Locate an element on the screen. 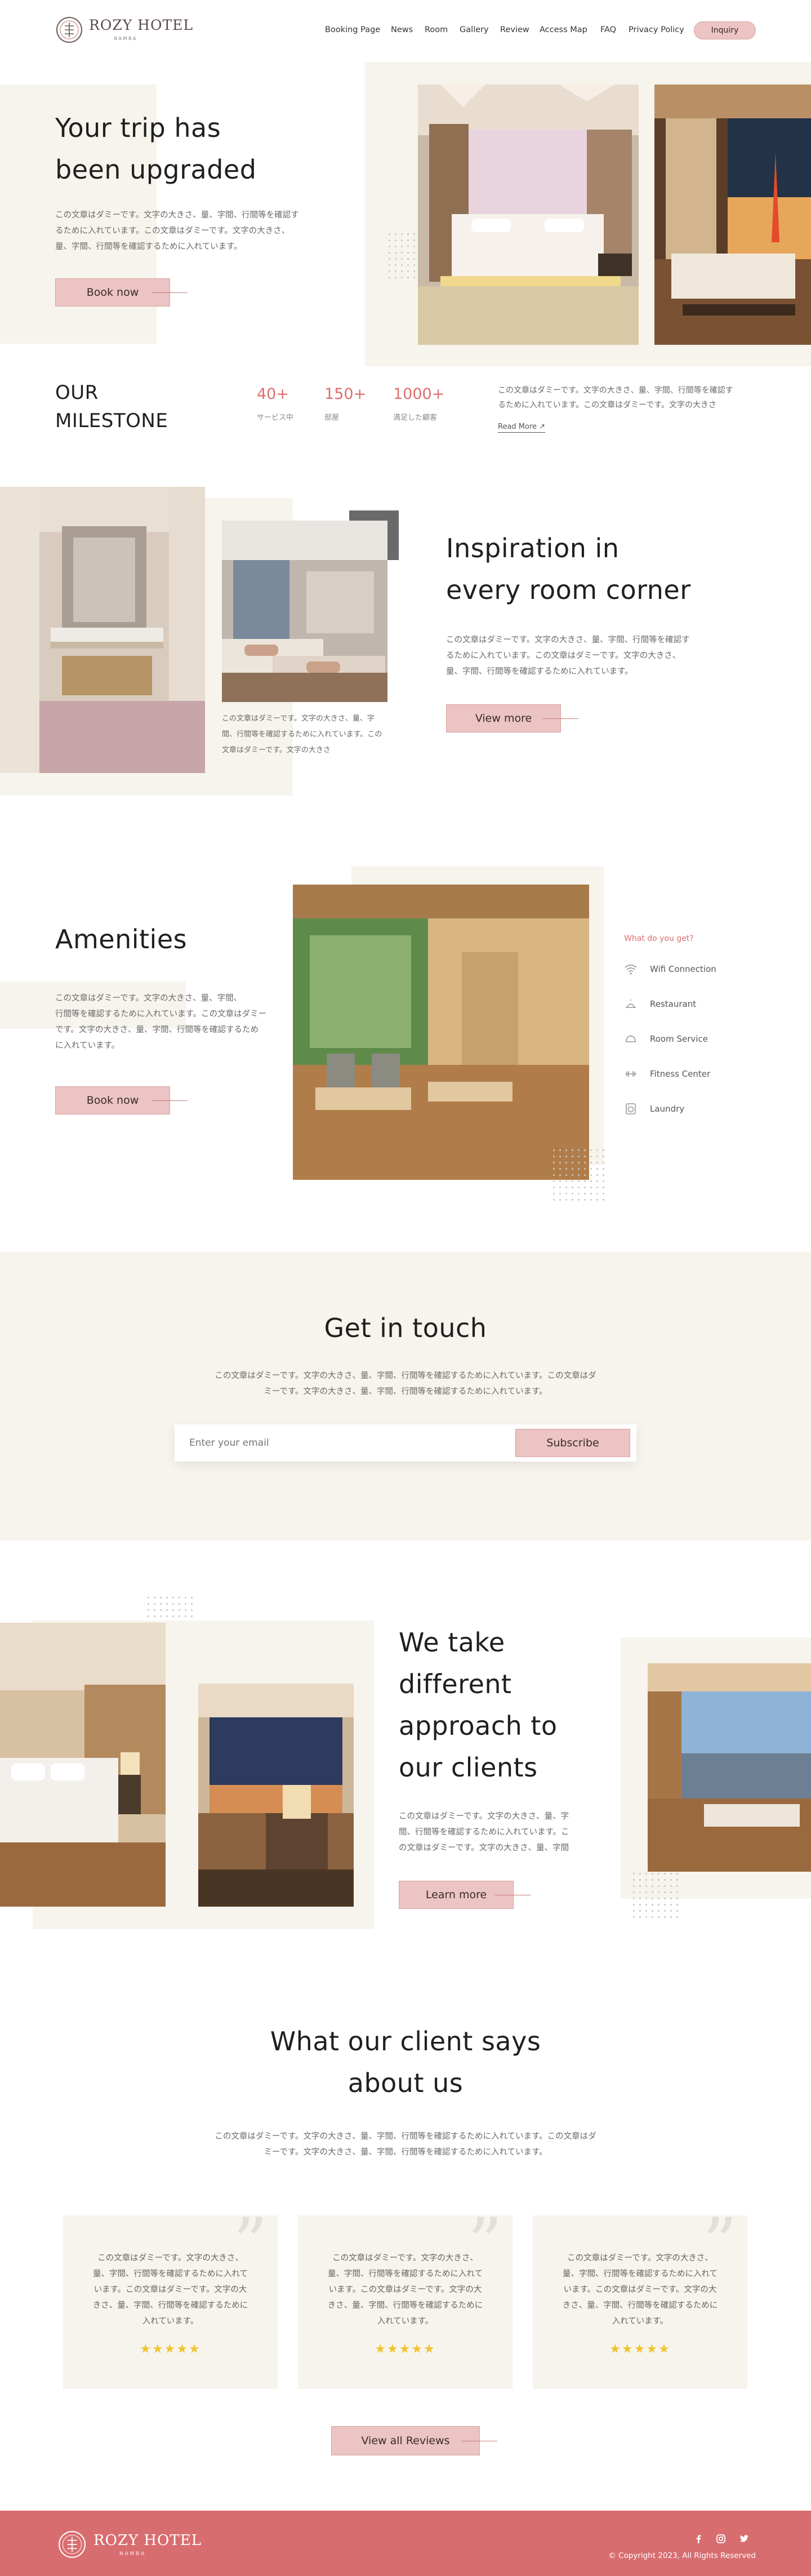 This screenshot has width=811, height=2576. inspiration-view-more-button: View more is located at coordinates (512, 718).